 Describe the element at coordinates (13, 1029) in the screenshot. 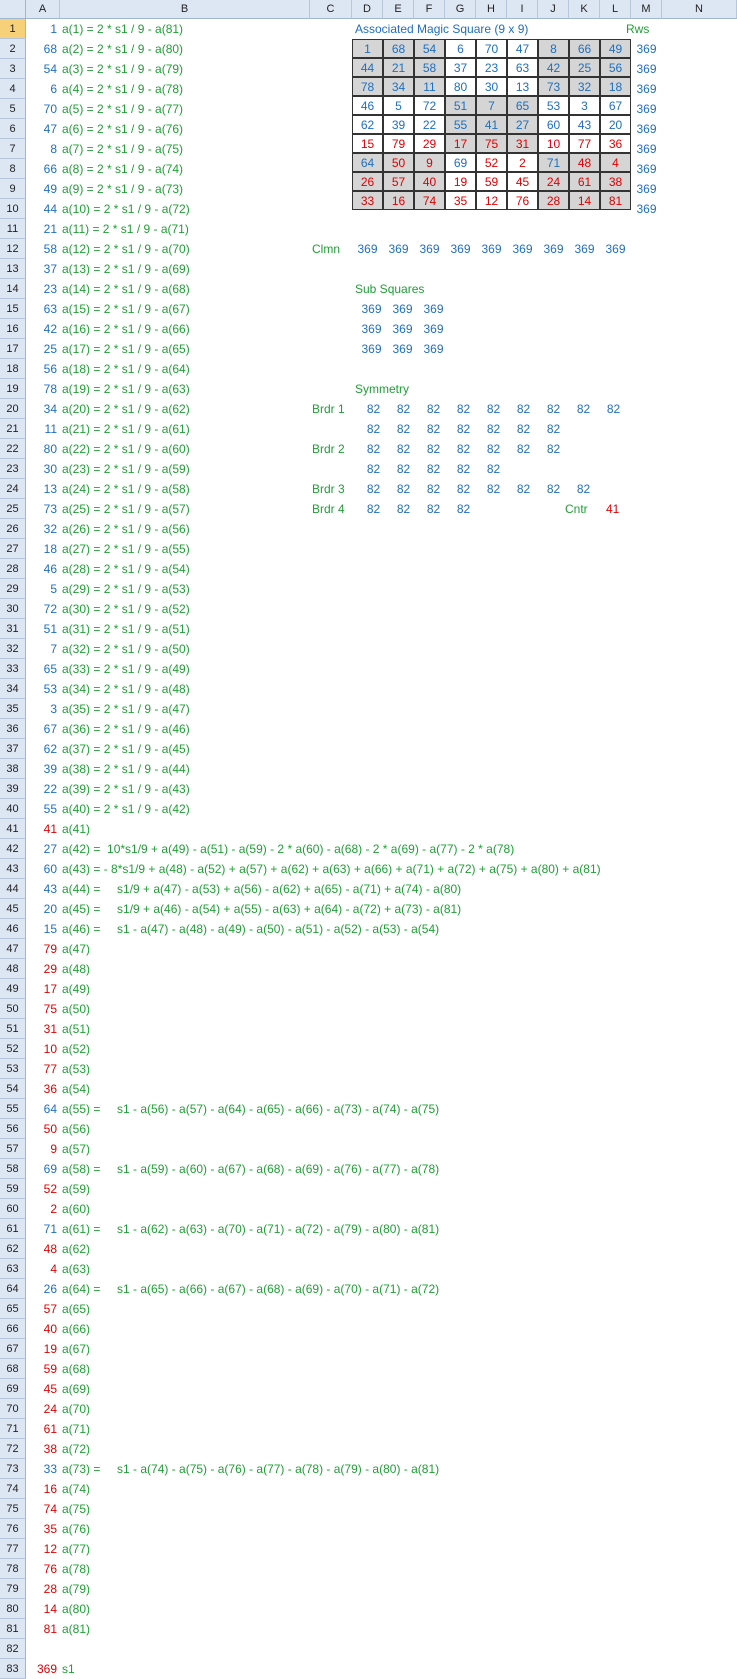

I see `row-header-51: 51` at that location.